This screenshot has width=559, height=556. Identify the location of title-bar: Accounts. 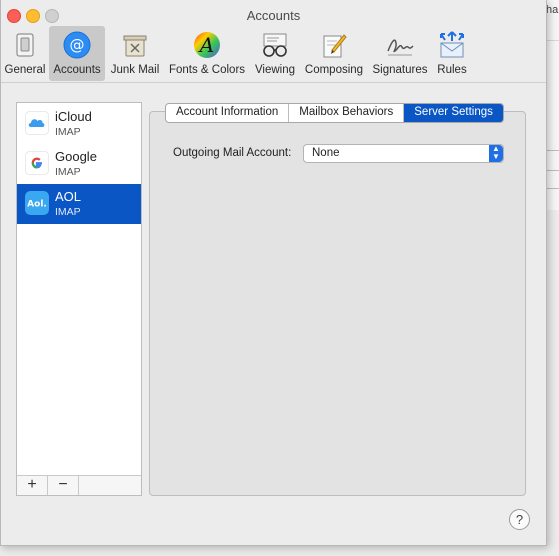
(273, 13).